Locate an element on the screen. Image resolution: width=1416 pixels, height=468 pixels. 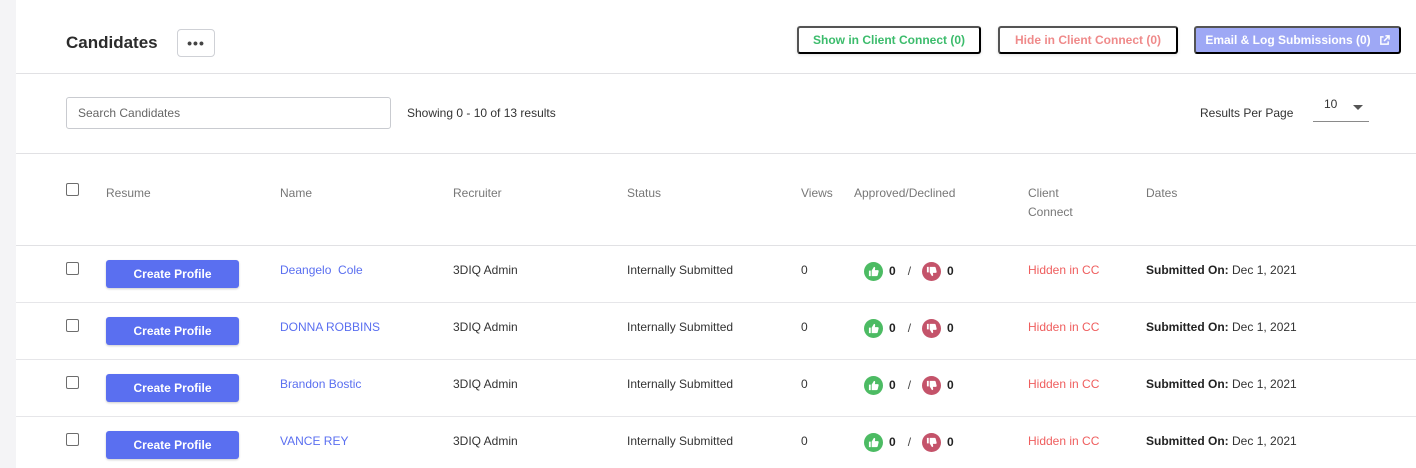
column-header-name: Name is located at coordinates (296, 193).